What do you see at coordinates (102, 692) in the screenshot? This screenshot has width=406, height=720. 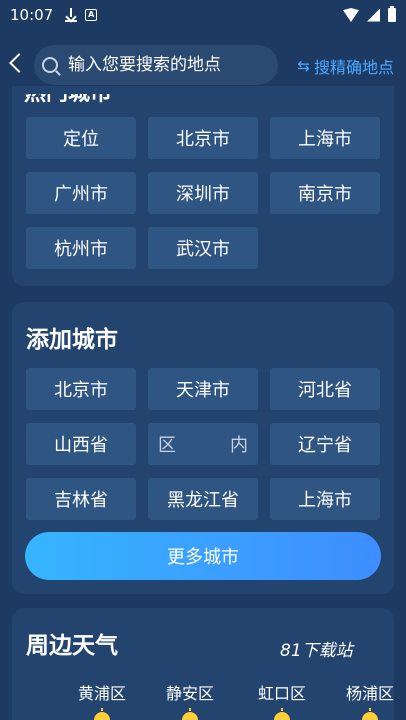 I see `district-item: 黄浦区` at bounding box center [102, 692].